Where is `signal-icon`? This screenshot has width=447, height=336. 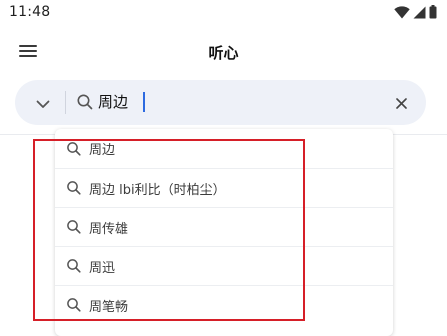 signal-icon is located at coordinates (419, 12).